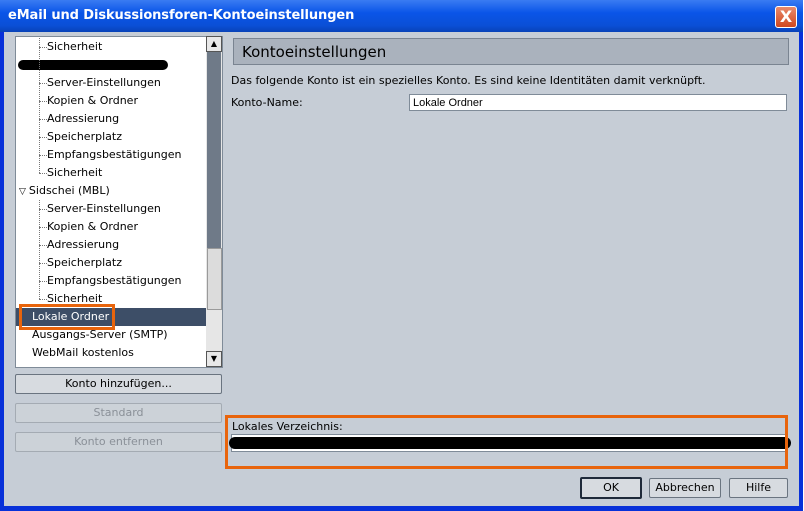 This screenshot has height=511, width=804. What do you see at coordinates (118, 442) in the screenshot?
I see `remove-account-button: Konto entfernen` at bounding box center [118, 442].